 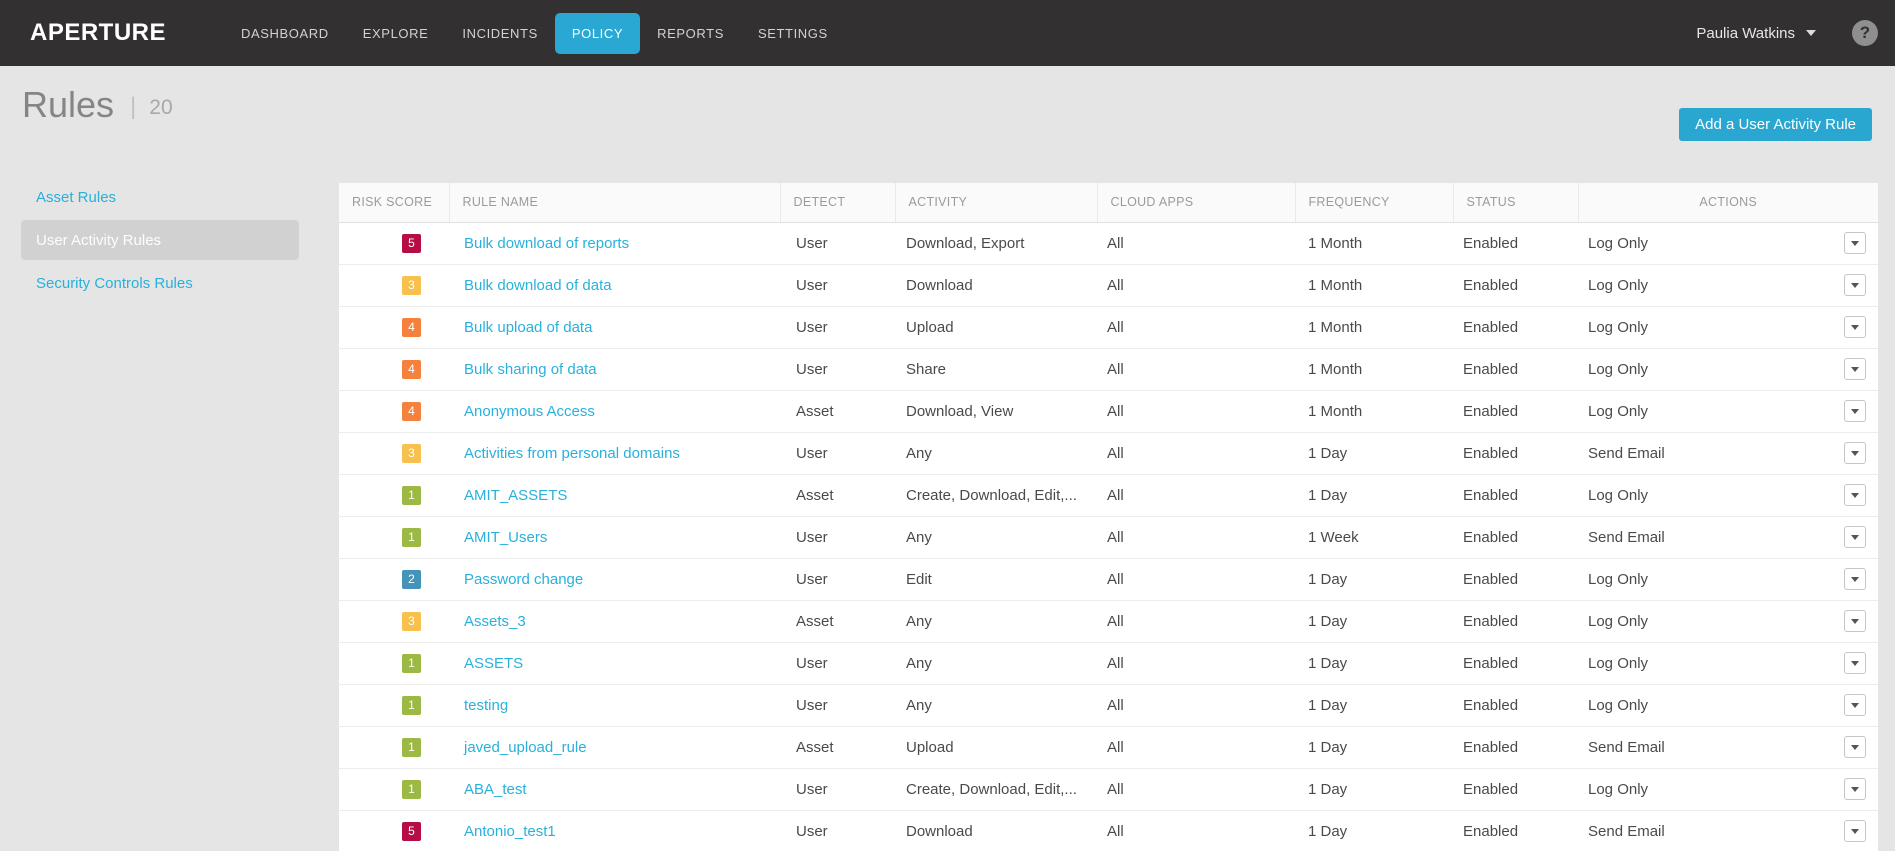 What do you see at coordinates (572, 453) in the screenshot?
I see `rule-name-link: Activities from personal domains` at bounding box center [572, 453].